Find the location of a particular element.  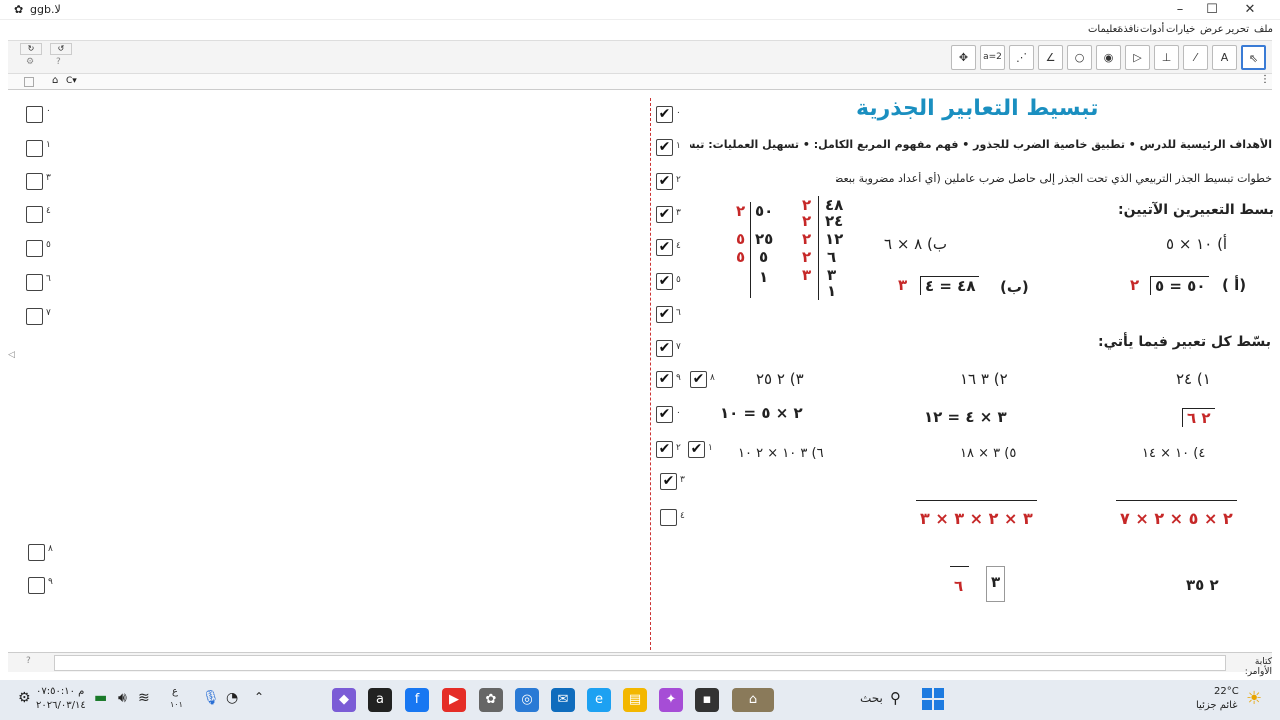

redo-icon: ↻ is located at coordinates (31, 49).